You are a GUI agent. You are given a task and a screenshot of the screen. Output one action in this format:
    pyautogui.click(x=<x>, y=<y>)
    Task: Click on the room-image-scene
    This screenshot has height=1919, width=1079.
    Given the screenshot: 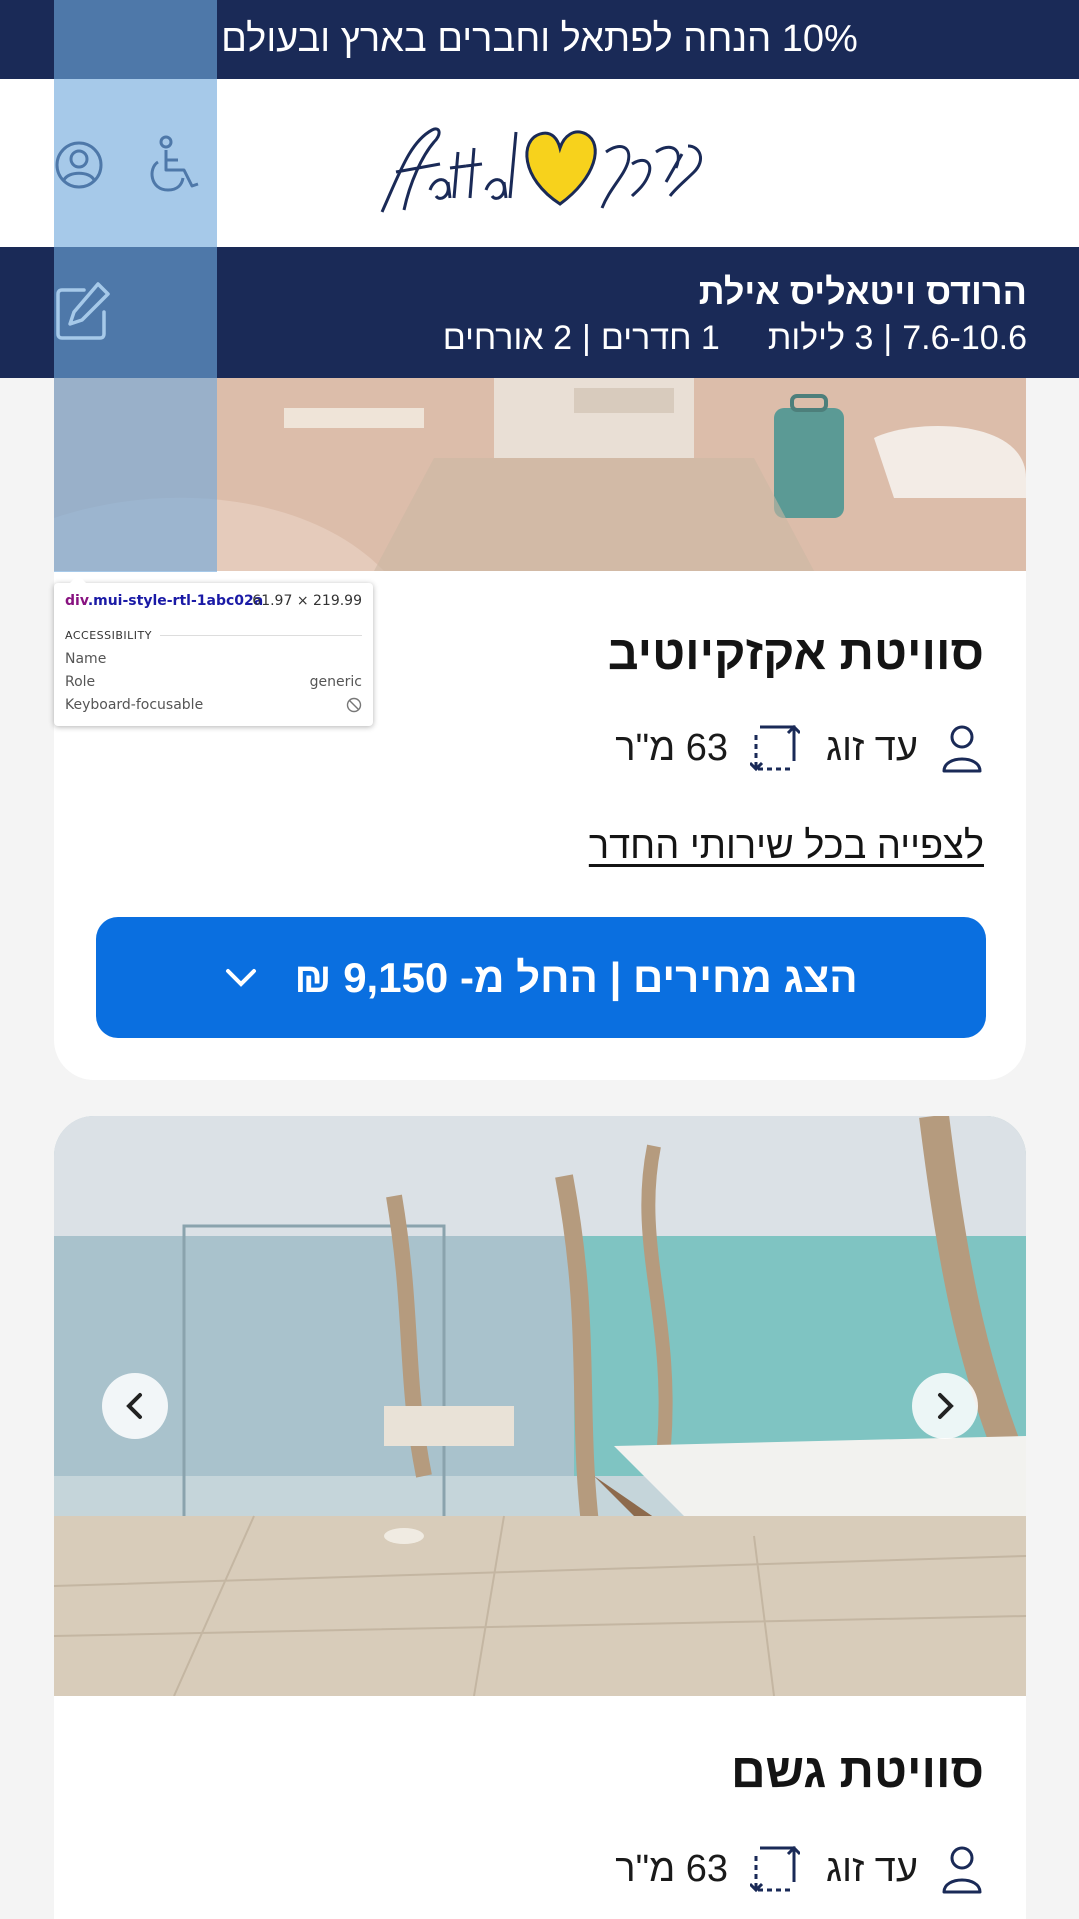 What is the action you would take?
    pyautogui.click(x=540, y=474)
    